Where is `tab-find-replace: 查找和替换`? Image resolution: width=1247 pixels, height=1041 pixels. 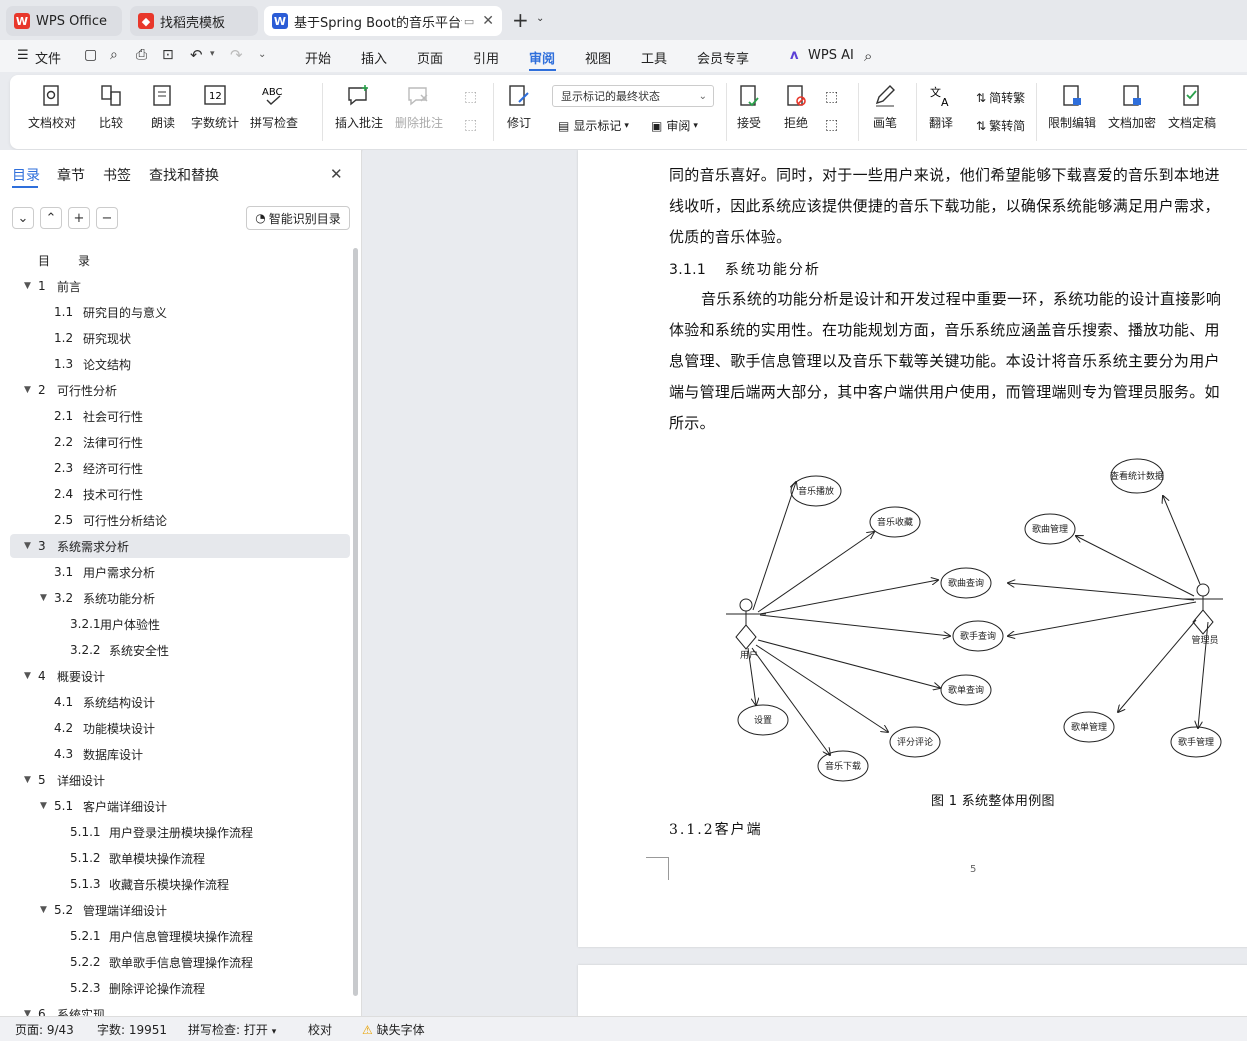
tab-find-replace: 查找和替换 is located at coordinates (184, 175).